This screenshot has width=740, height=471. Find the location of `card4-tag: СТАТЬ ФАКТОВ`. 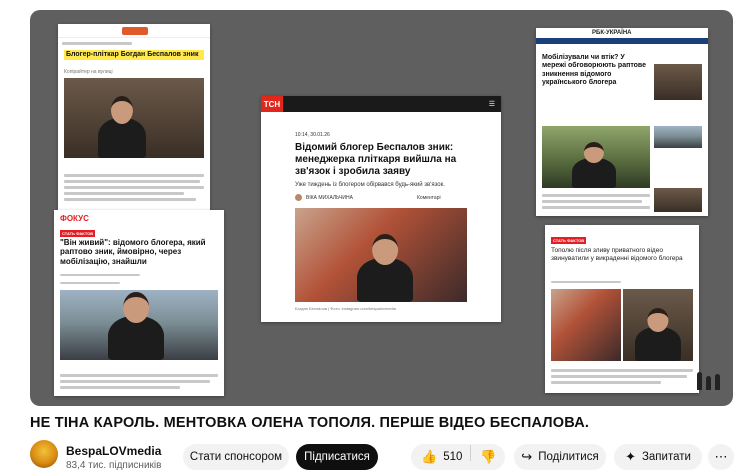

card4-tag: СТАТЬ ФАКТОВ is located at coordinates (78, 233).